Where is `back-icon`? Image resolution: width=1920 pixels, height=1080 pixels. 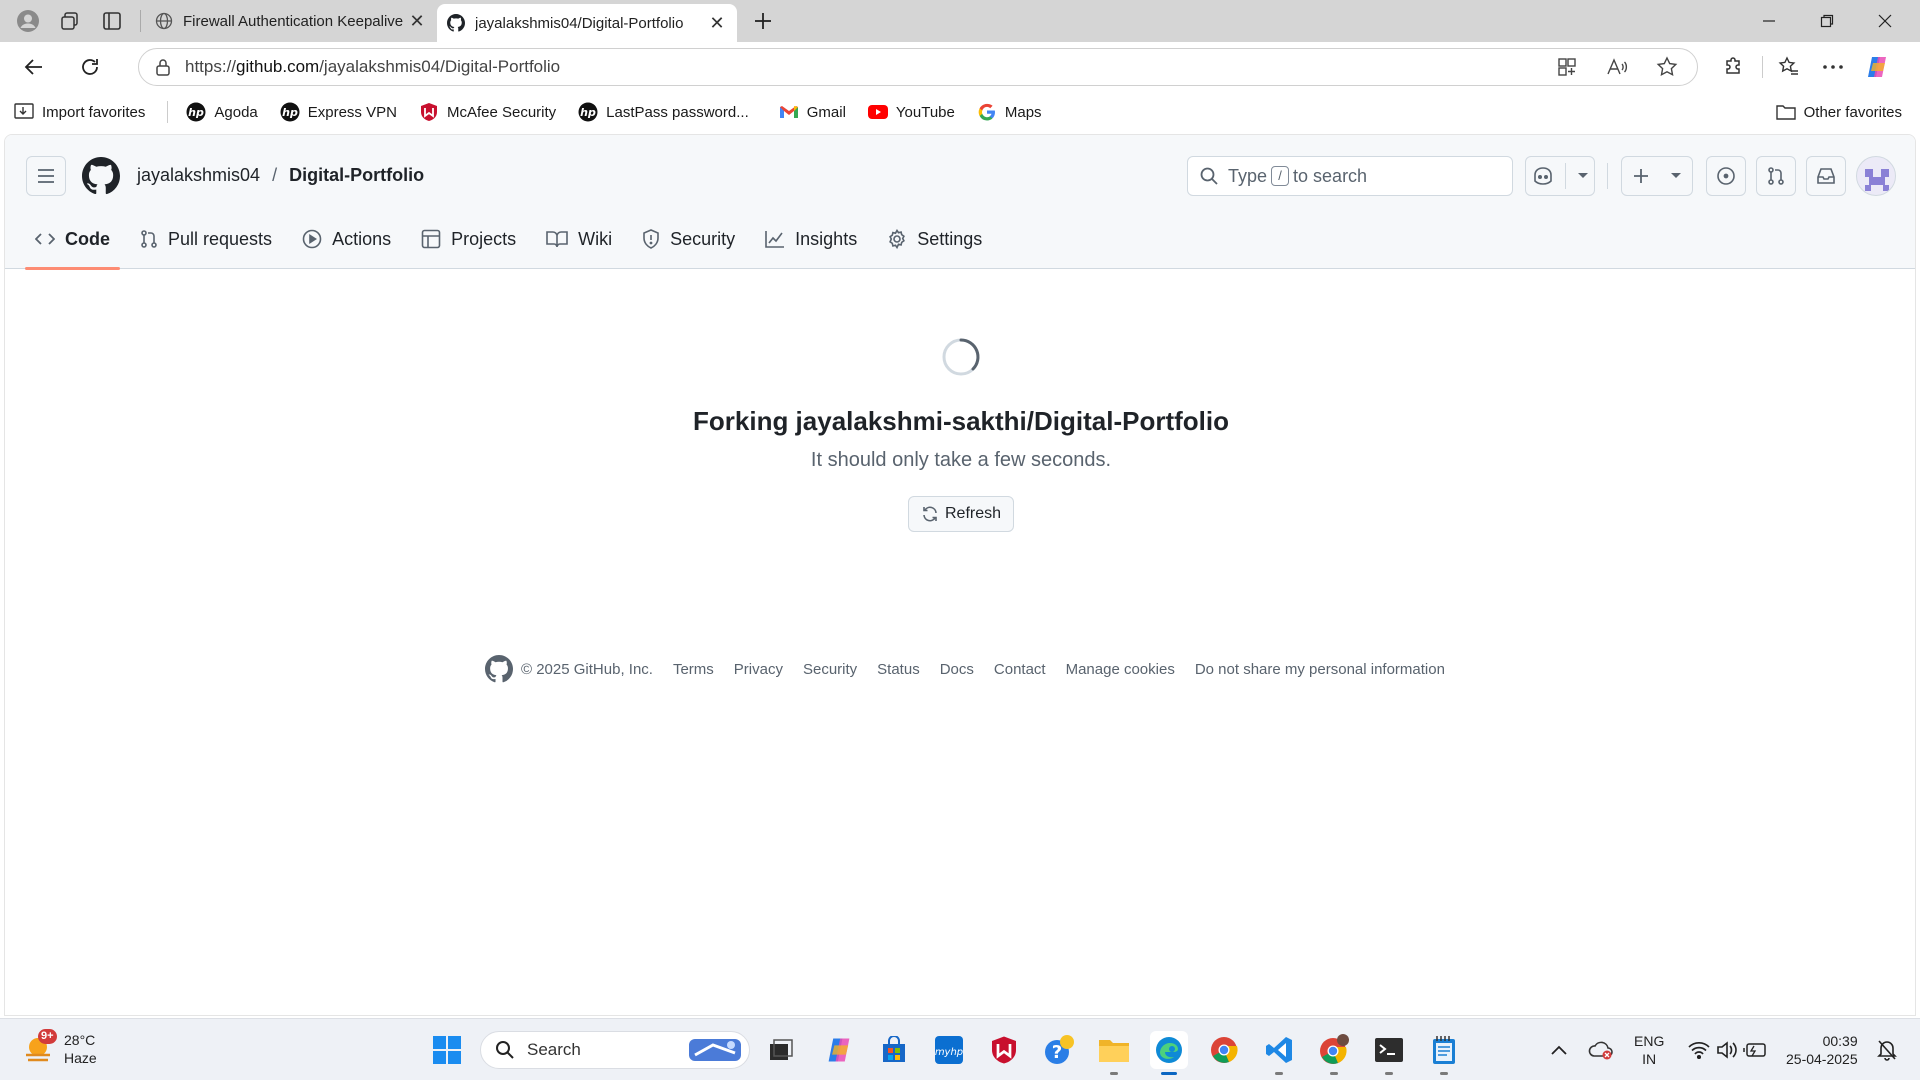
back-icon is located at coordinates (34, 67).